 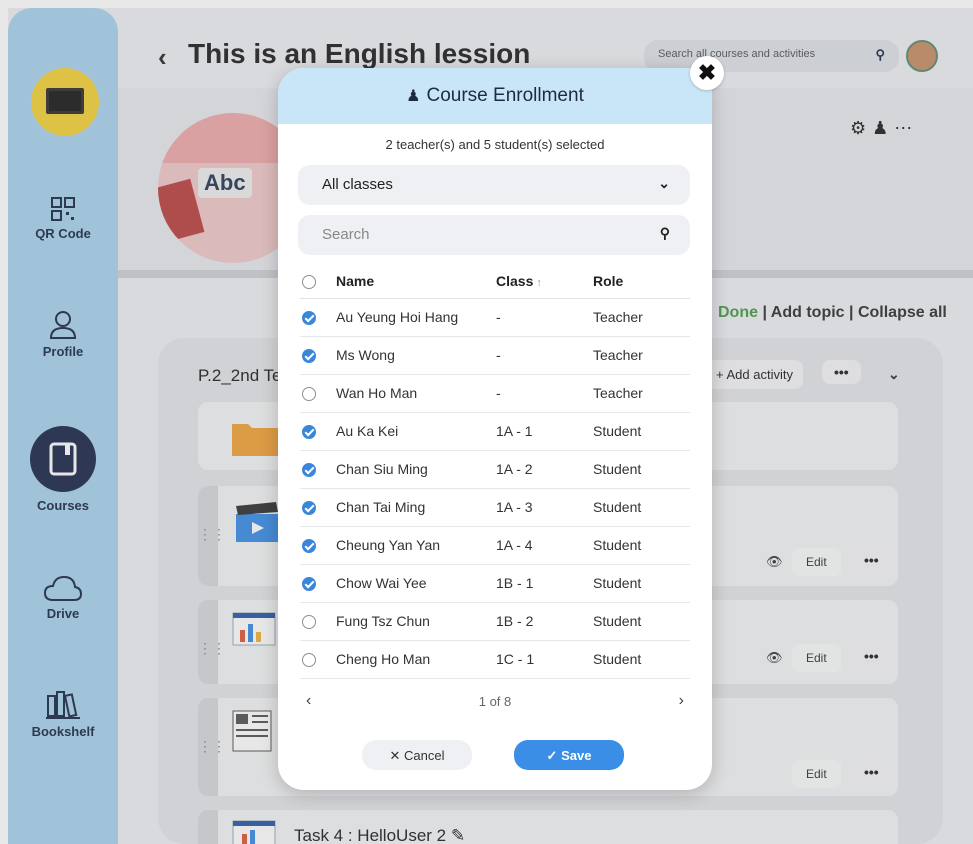 What do you see at coordinates (416, 469) in the screenshot?
I see `cell-name: Chan Siu Ming` at bounding box center [416, 469].